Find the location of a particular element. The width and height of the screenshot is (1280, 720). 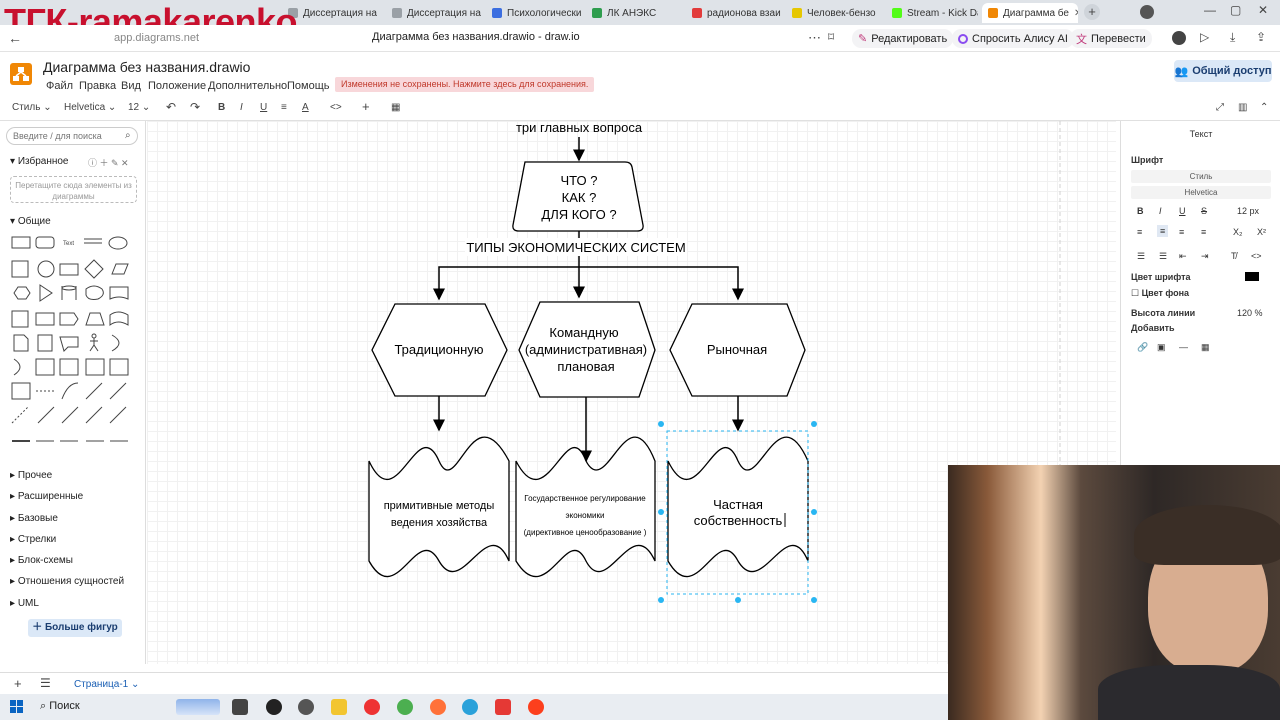

font-dropdown: Helvetica ⌄ is located at coordinates (90, 107).